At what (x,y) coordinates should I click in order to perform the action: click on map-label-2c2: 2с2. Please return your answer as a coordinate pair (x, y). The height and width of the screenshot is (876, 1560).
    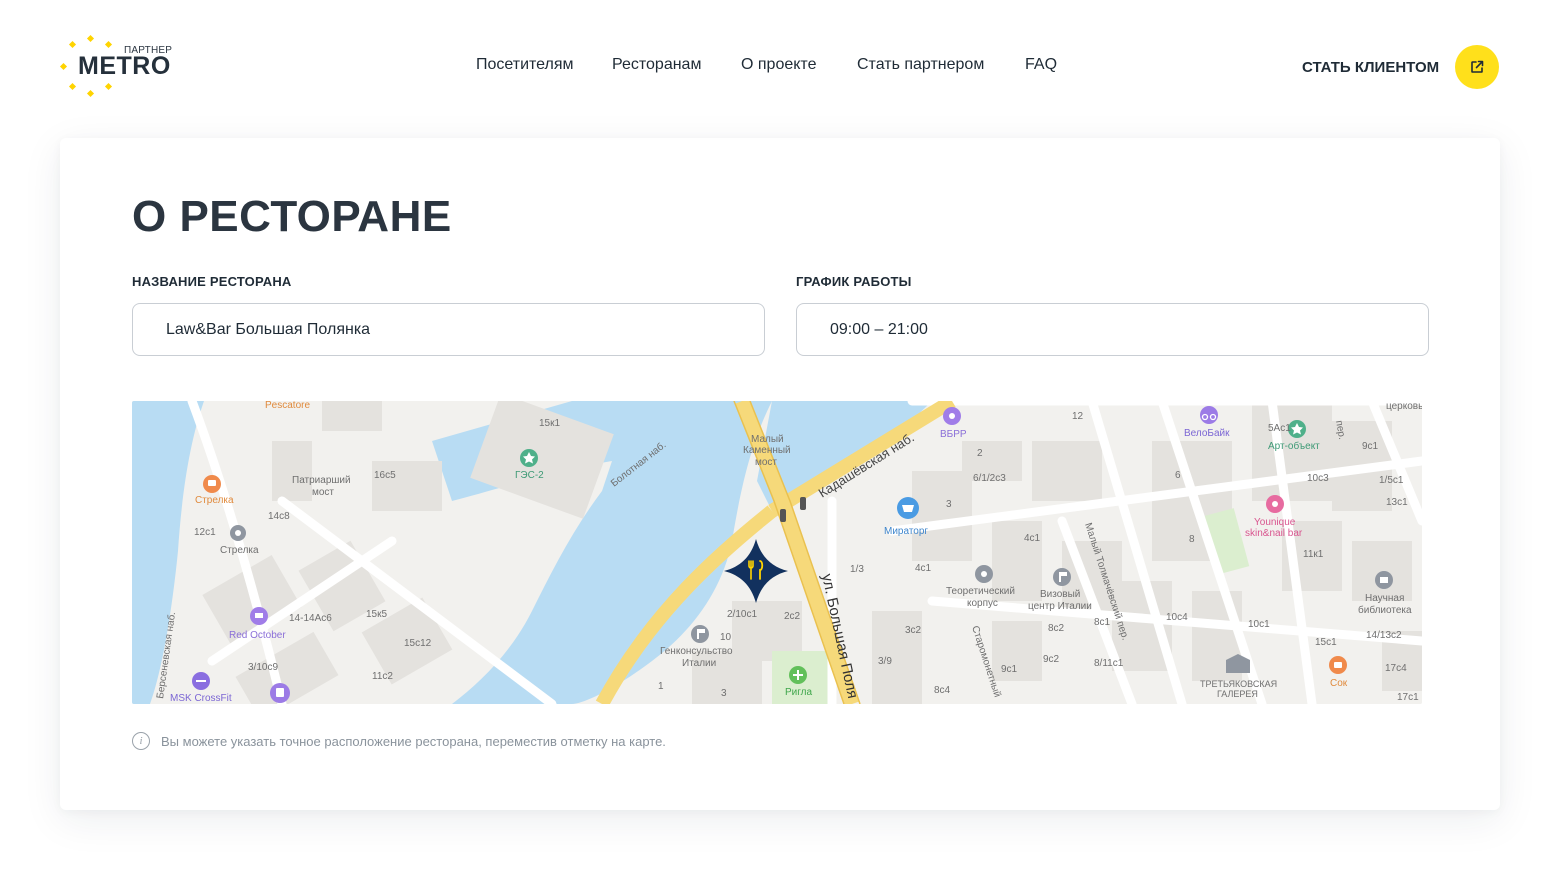
    Looking at the image, I should click on (792, 616).